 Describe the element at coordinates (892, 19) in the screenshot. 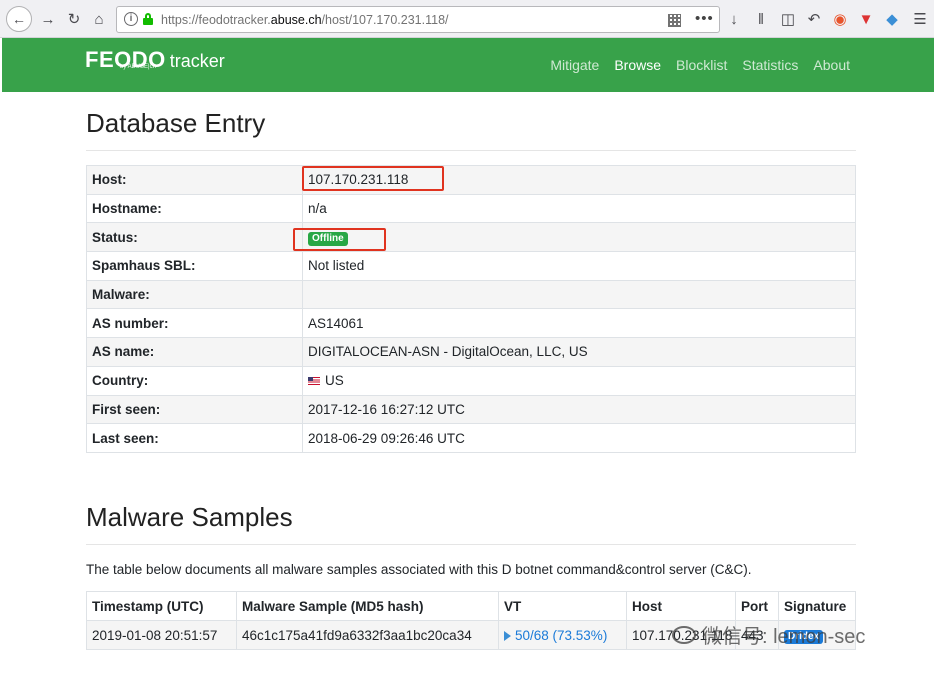

I see `shield-icon: ◆` at that location.